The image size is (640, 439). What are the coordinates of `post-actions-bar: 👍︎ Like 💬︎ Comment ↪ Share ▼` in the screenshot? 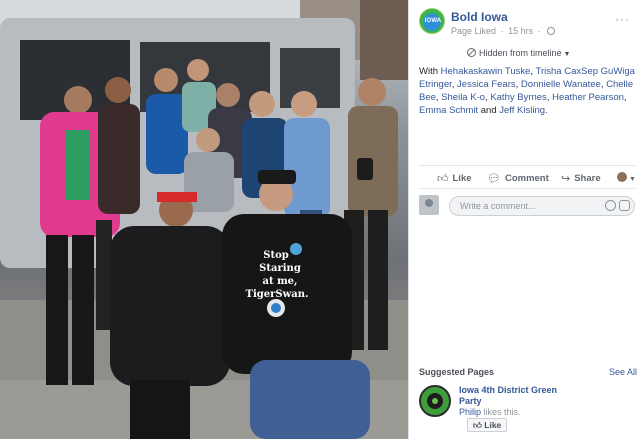 It's located at (527, 177).